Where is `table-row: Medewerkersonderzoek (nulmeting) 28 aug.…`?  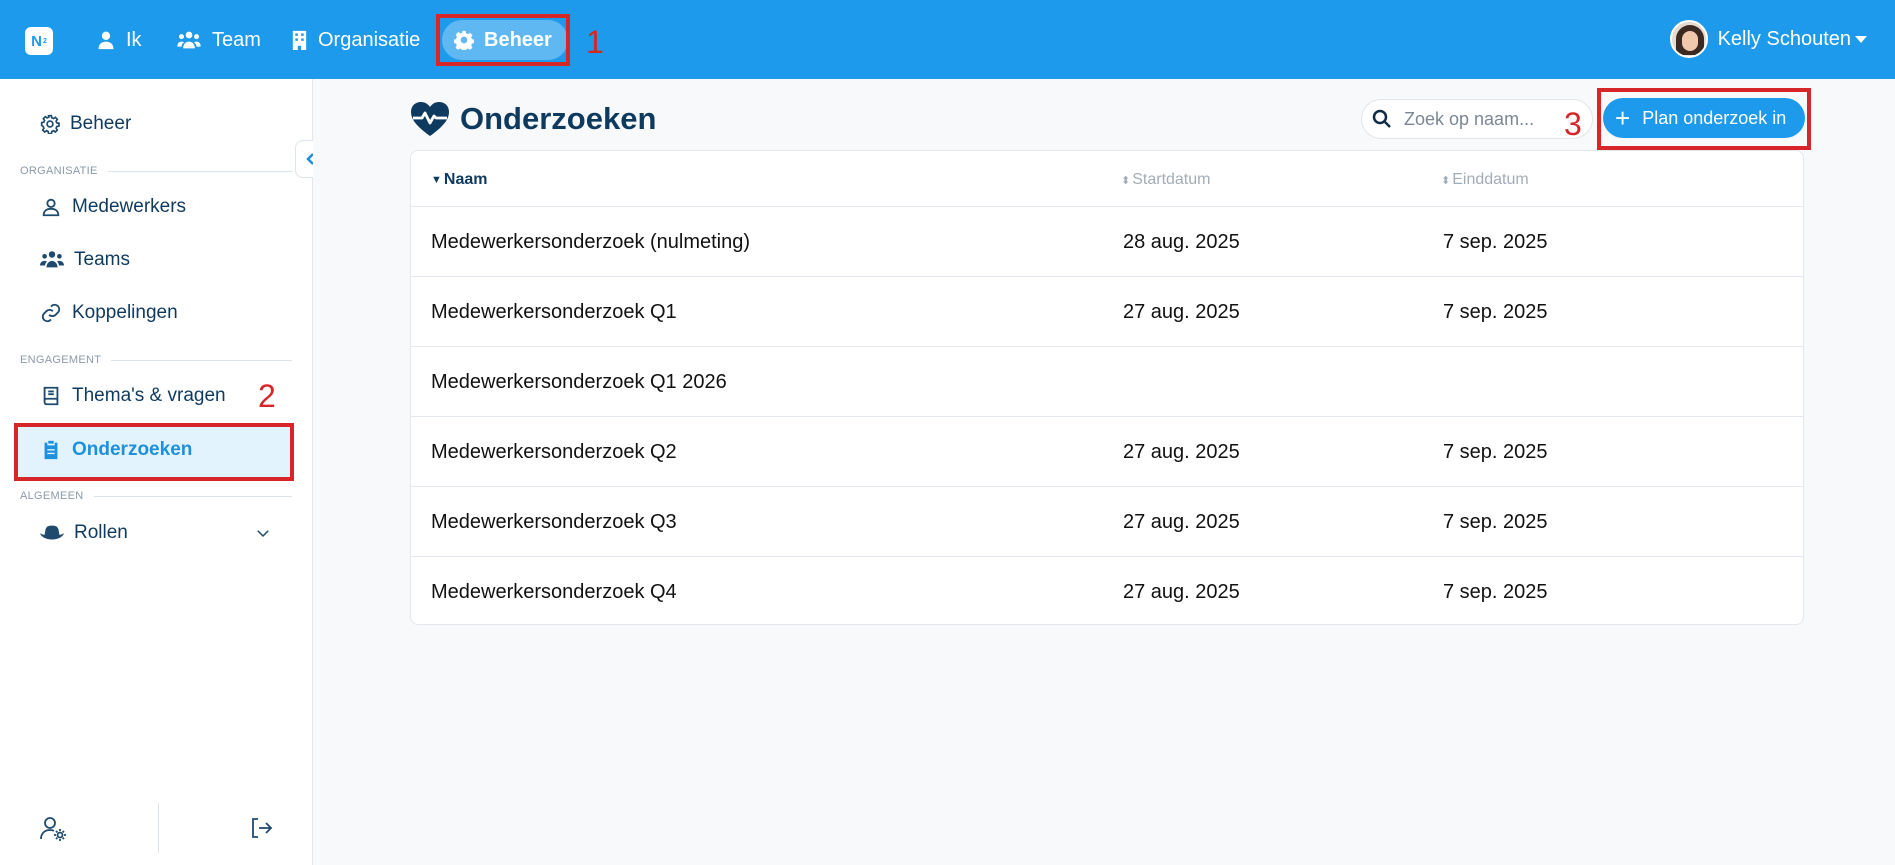
table-row: Medewerkersonderzoek (nulmeting) 28 aug.… is located at coordinates (1107, 242).